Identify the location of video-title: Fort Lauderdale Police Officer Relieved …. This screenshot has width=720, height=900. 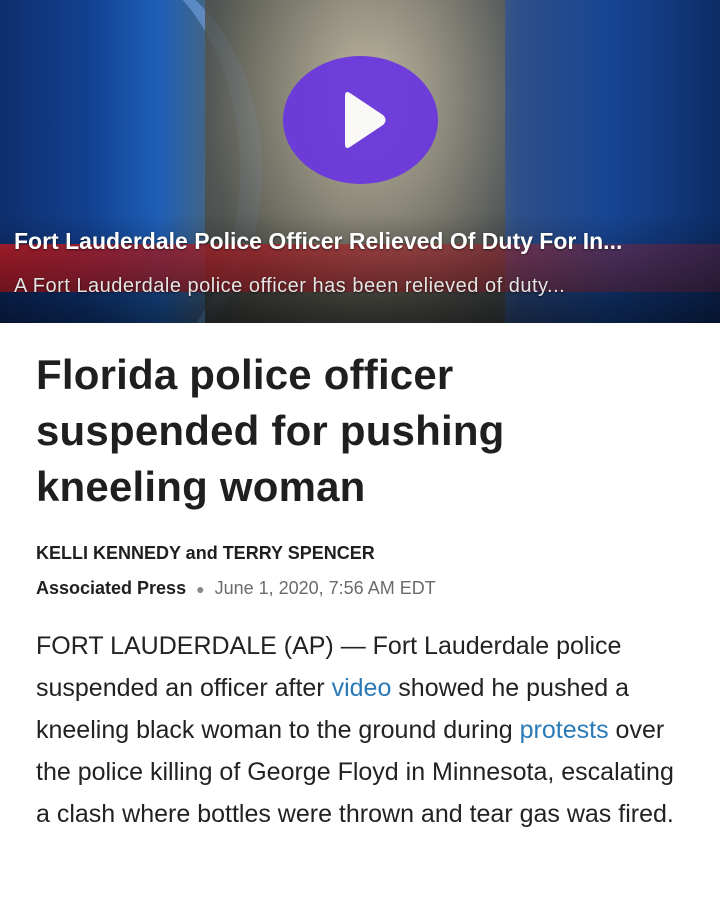
(361, 241).